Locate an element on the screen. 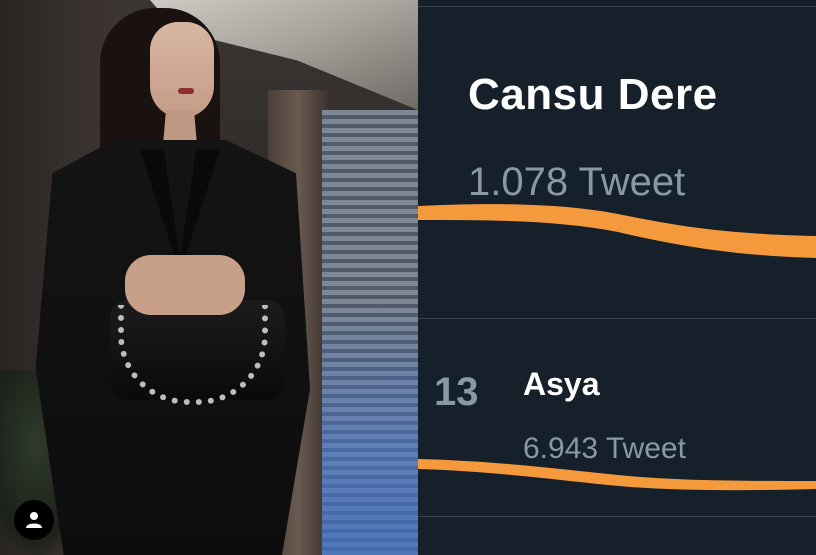 This screenshot has width=816, height=555. profile-tag-button is located at coordinates (34, 520).